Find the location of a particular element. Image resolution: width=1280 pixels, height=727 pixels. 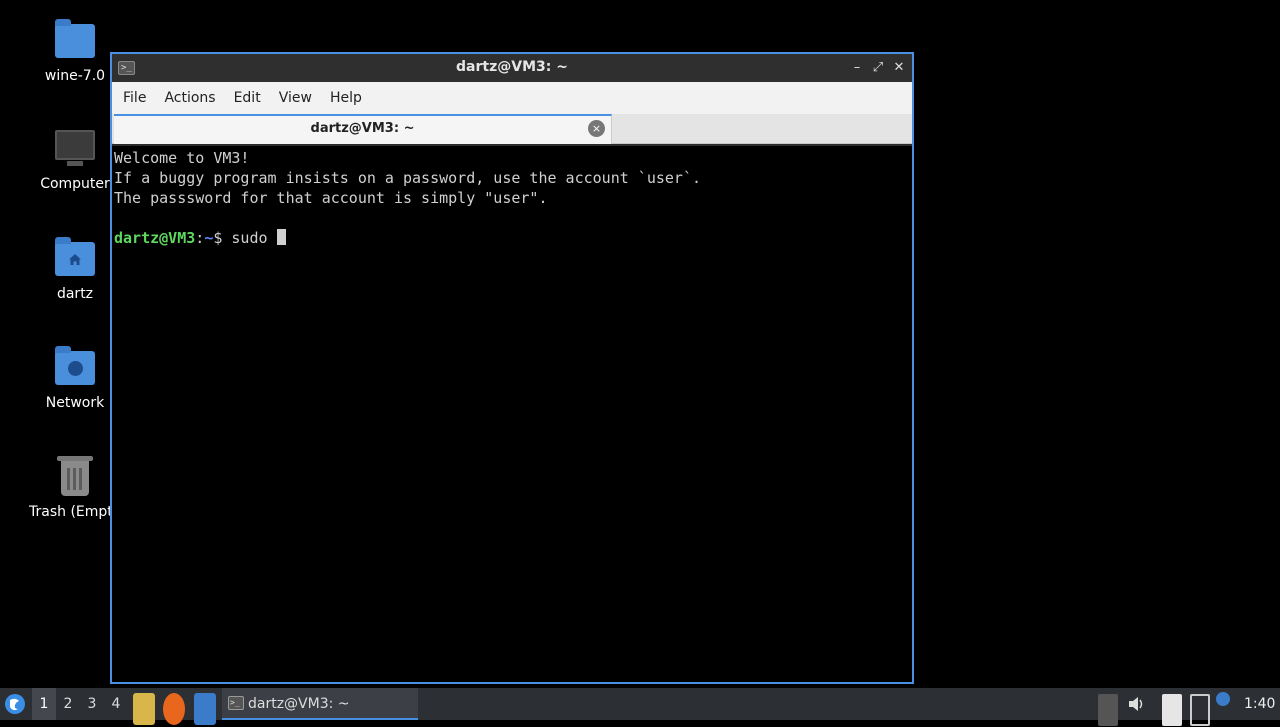

prompt-user: dartz@VM3 is located at coordinates (155, 238).